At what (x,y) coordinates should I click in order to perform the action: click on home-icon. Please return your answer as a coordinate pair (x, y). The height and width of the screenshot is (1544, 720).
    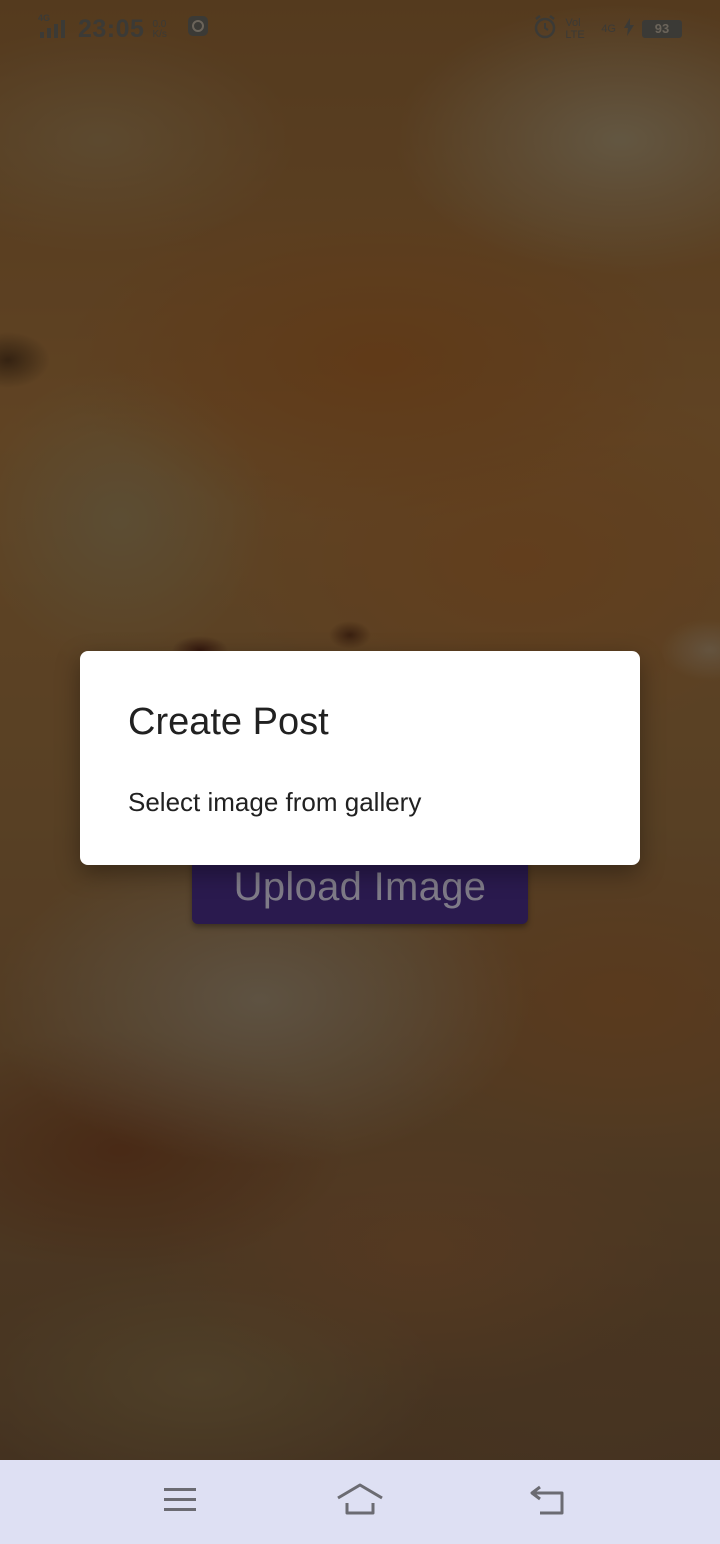
    Looking at the image, I should click on (360, 1502).